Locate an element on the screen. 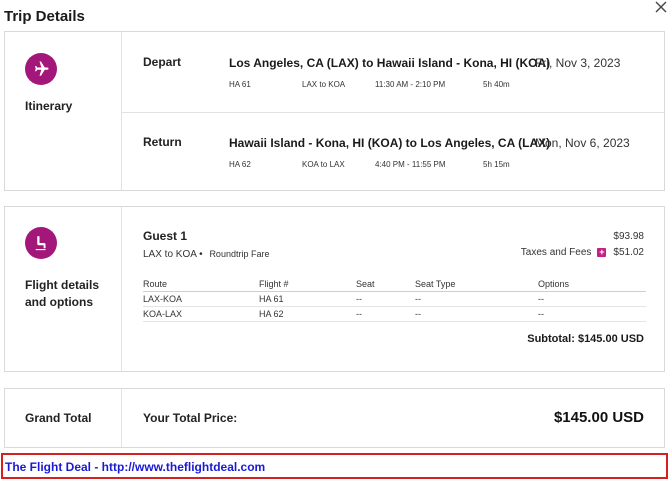 This screenshot has width=670, height=481. return-flight-number: HA 62 is located at coordinates (240, 164).